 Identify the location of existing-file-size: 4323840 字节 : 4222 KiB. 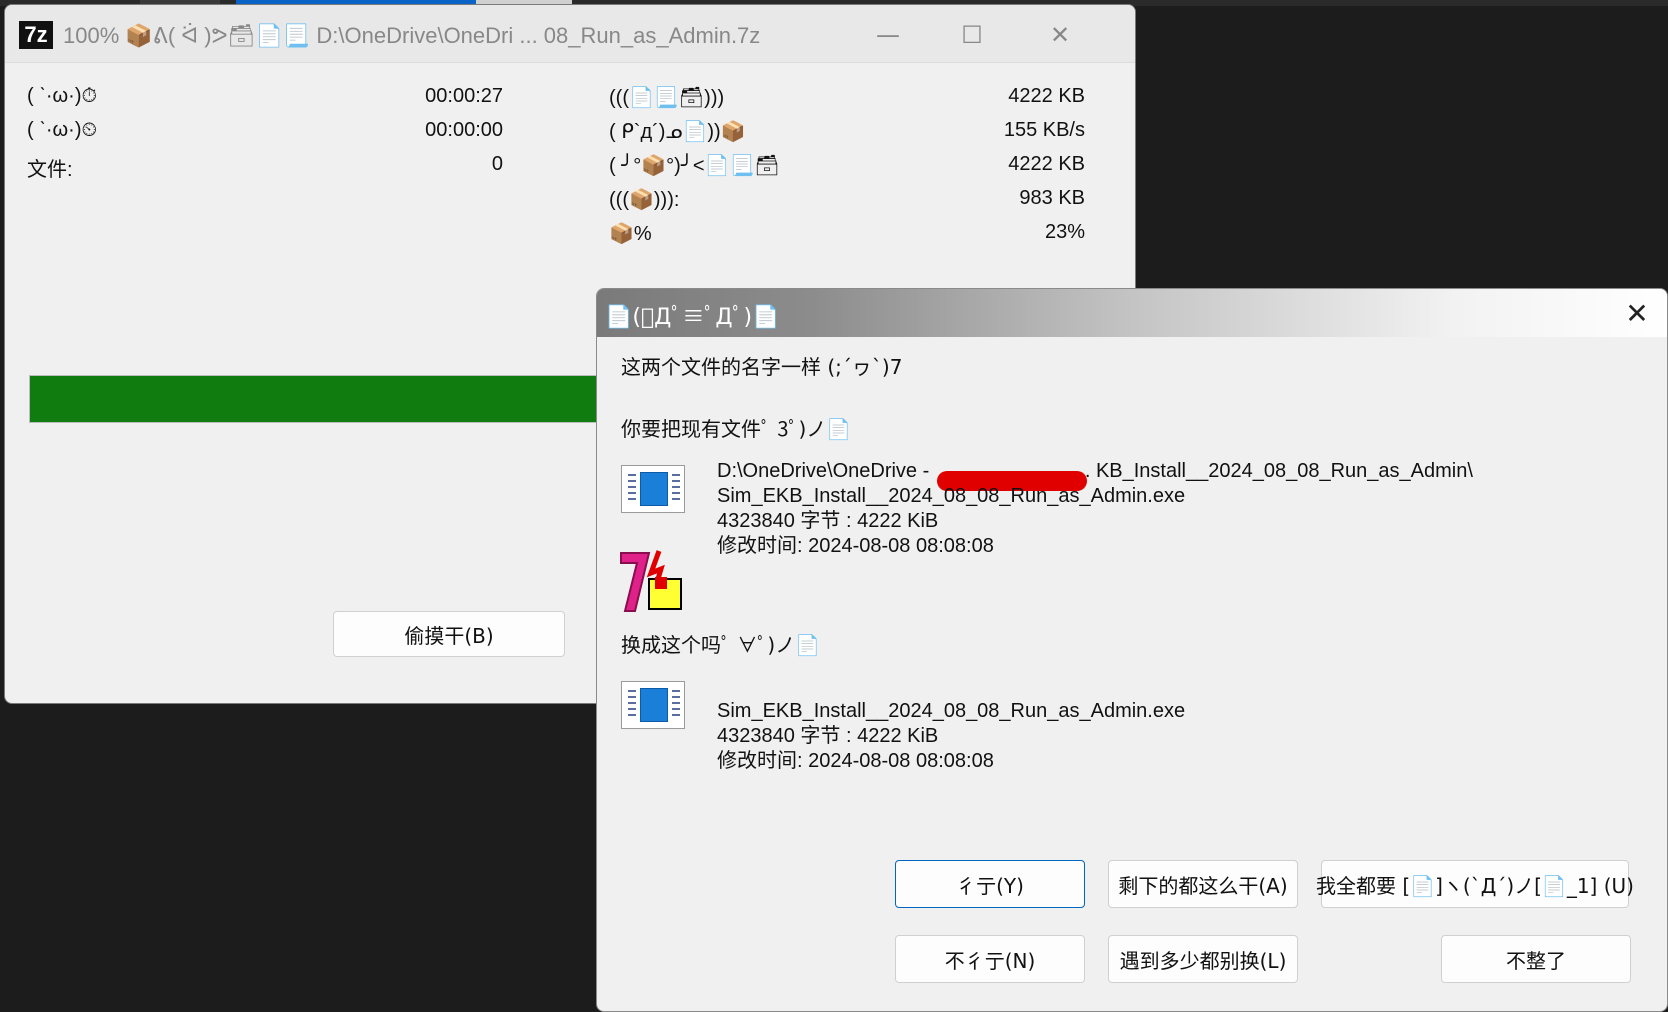
(828, 521).